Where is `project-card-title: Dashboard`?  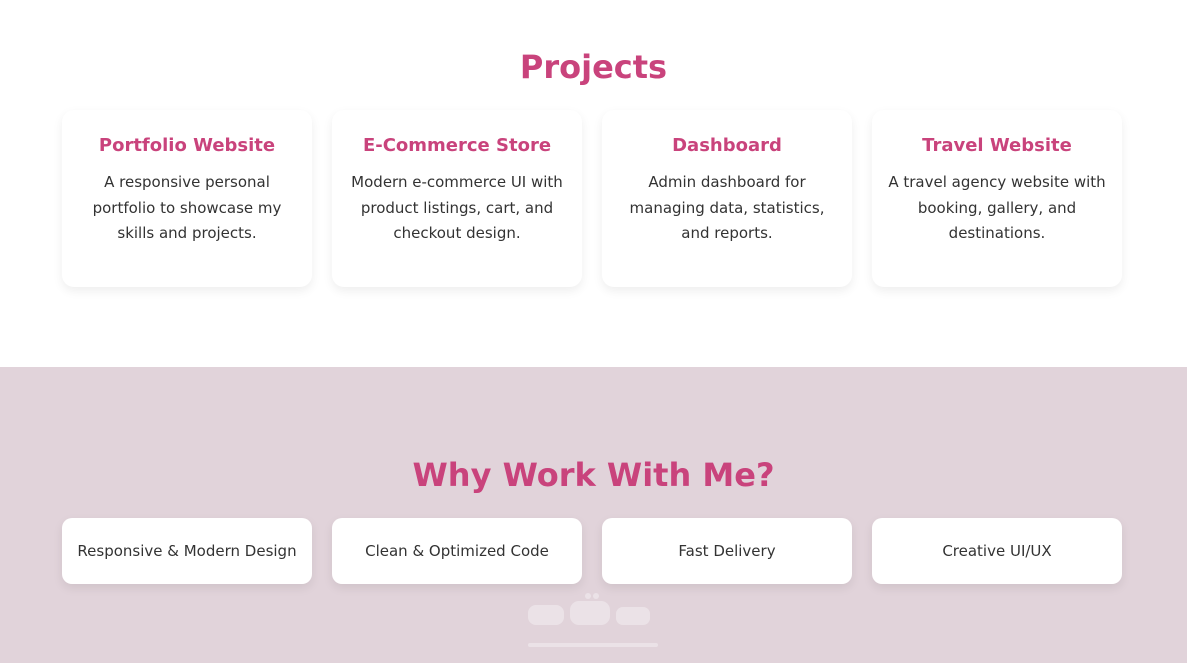 project-card-title: Dashboard is located at coordinates (727, 145).